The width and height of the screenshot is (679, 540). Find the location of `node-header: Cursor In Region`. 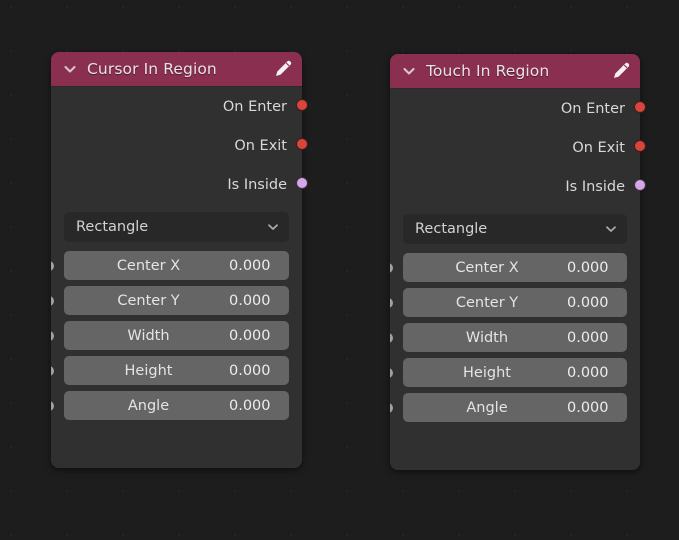

node-header: Cursor In Region is located at coordinates (176, 69).